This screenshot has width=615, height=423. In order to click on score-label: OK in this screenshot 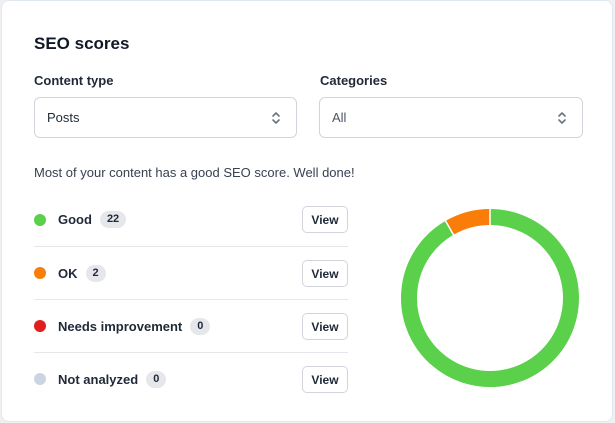, I will do `click(68, 273)`.